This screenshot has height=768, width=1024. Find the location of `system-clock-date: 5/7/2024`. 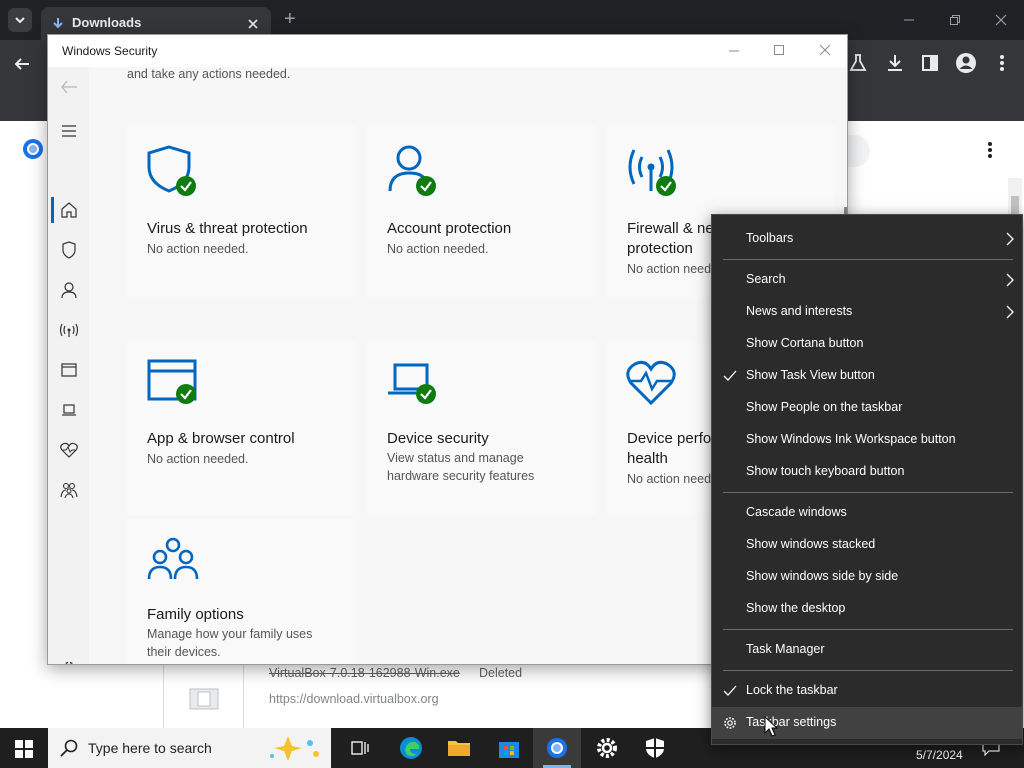

system-clock-date: 5/7/2024 is located at coordinates (939, 755).